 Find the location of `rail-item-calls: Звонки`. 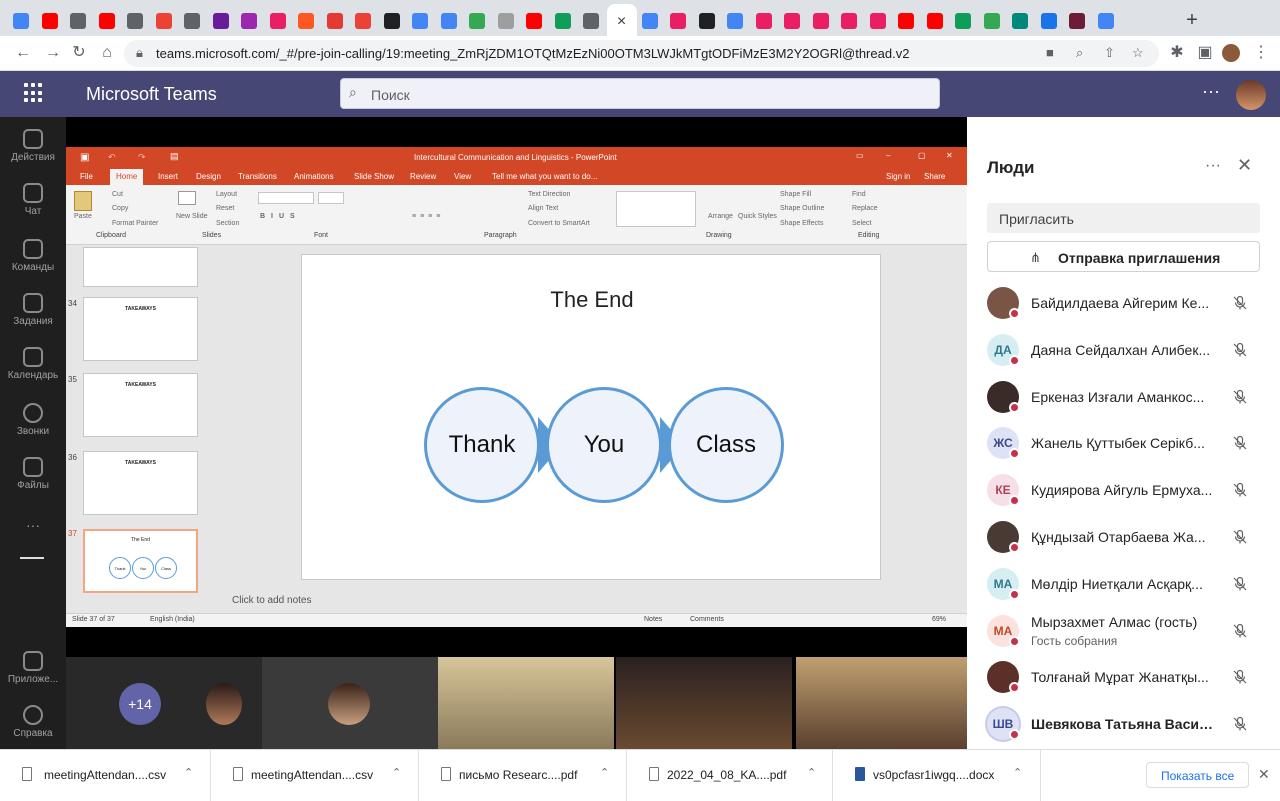

rail-item-calls: Звонки is located at coordinates (33, 420).